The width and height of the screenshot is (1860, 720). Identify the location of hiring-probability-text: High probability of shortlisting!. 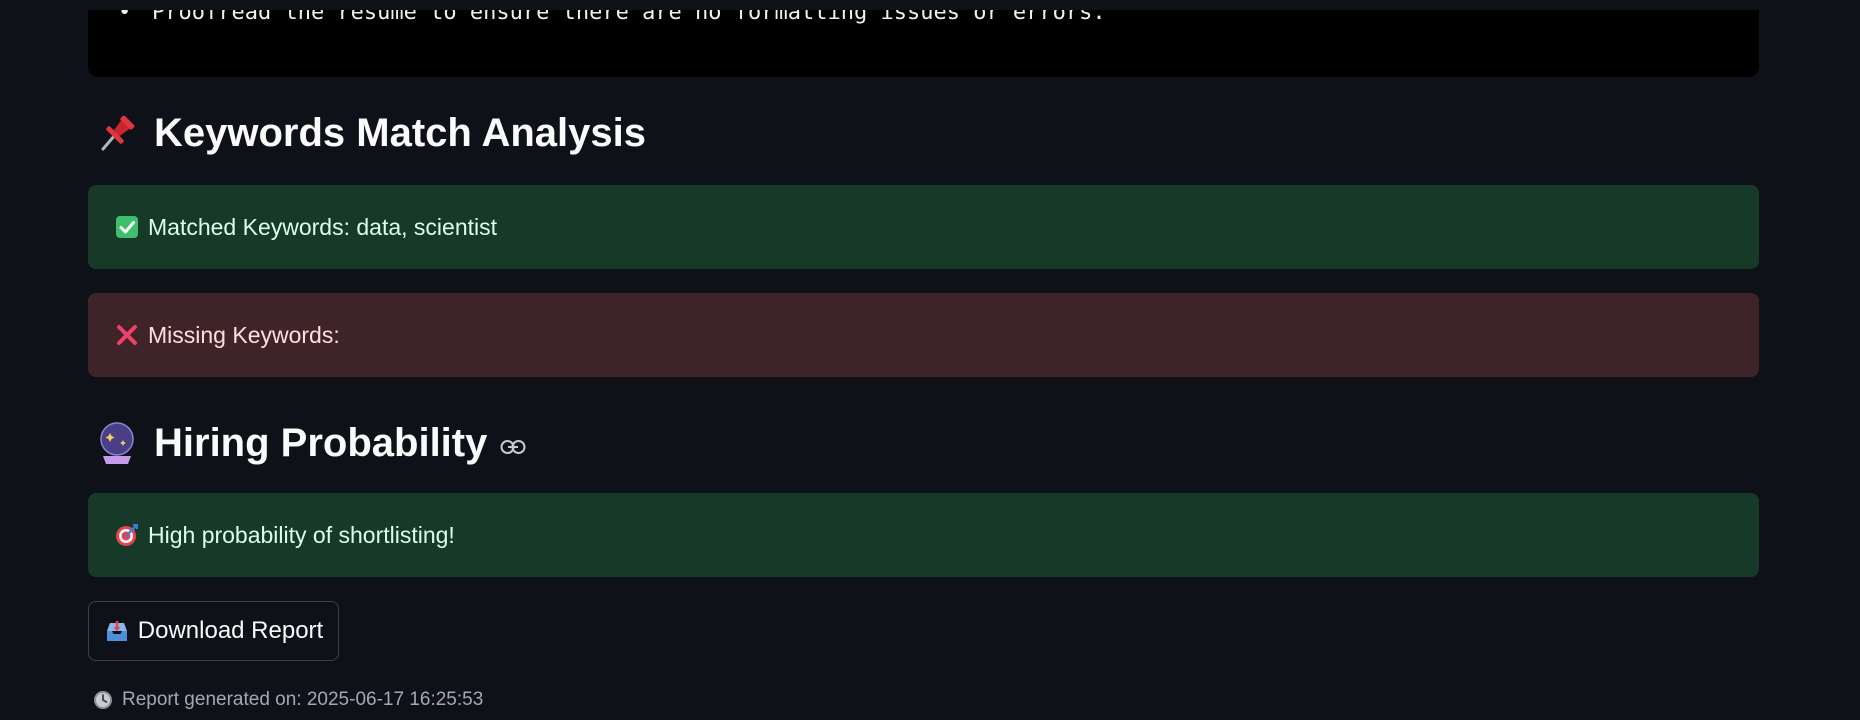
(301, 534).